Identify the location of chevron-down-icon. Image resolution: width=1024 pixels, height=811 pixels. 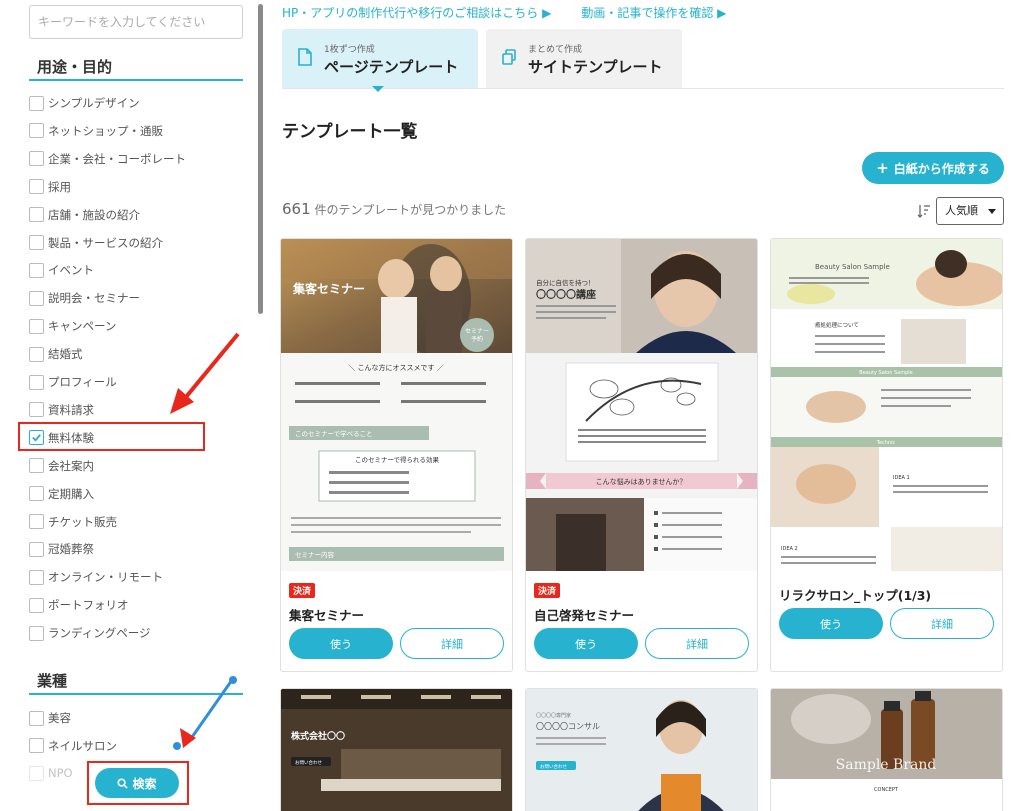
(992, 211).